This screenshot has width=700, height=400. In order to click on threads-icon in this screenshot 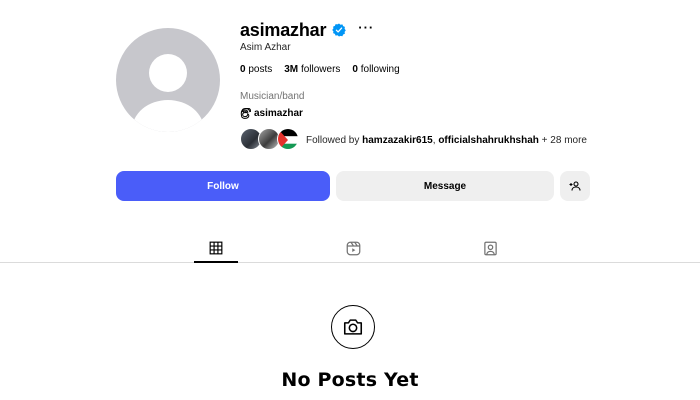, I will do `click(245, 113)`.